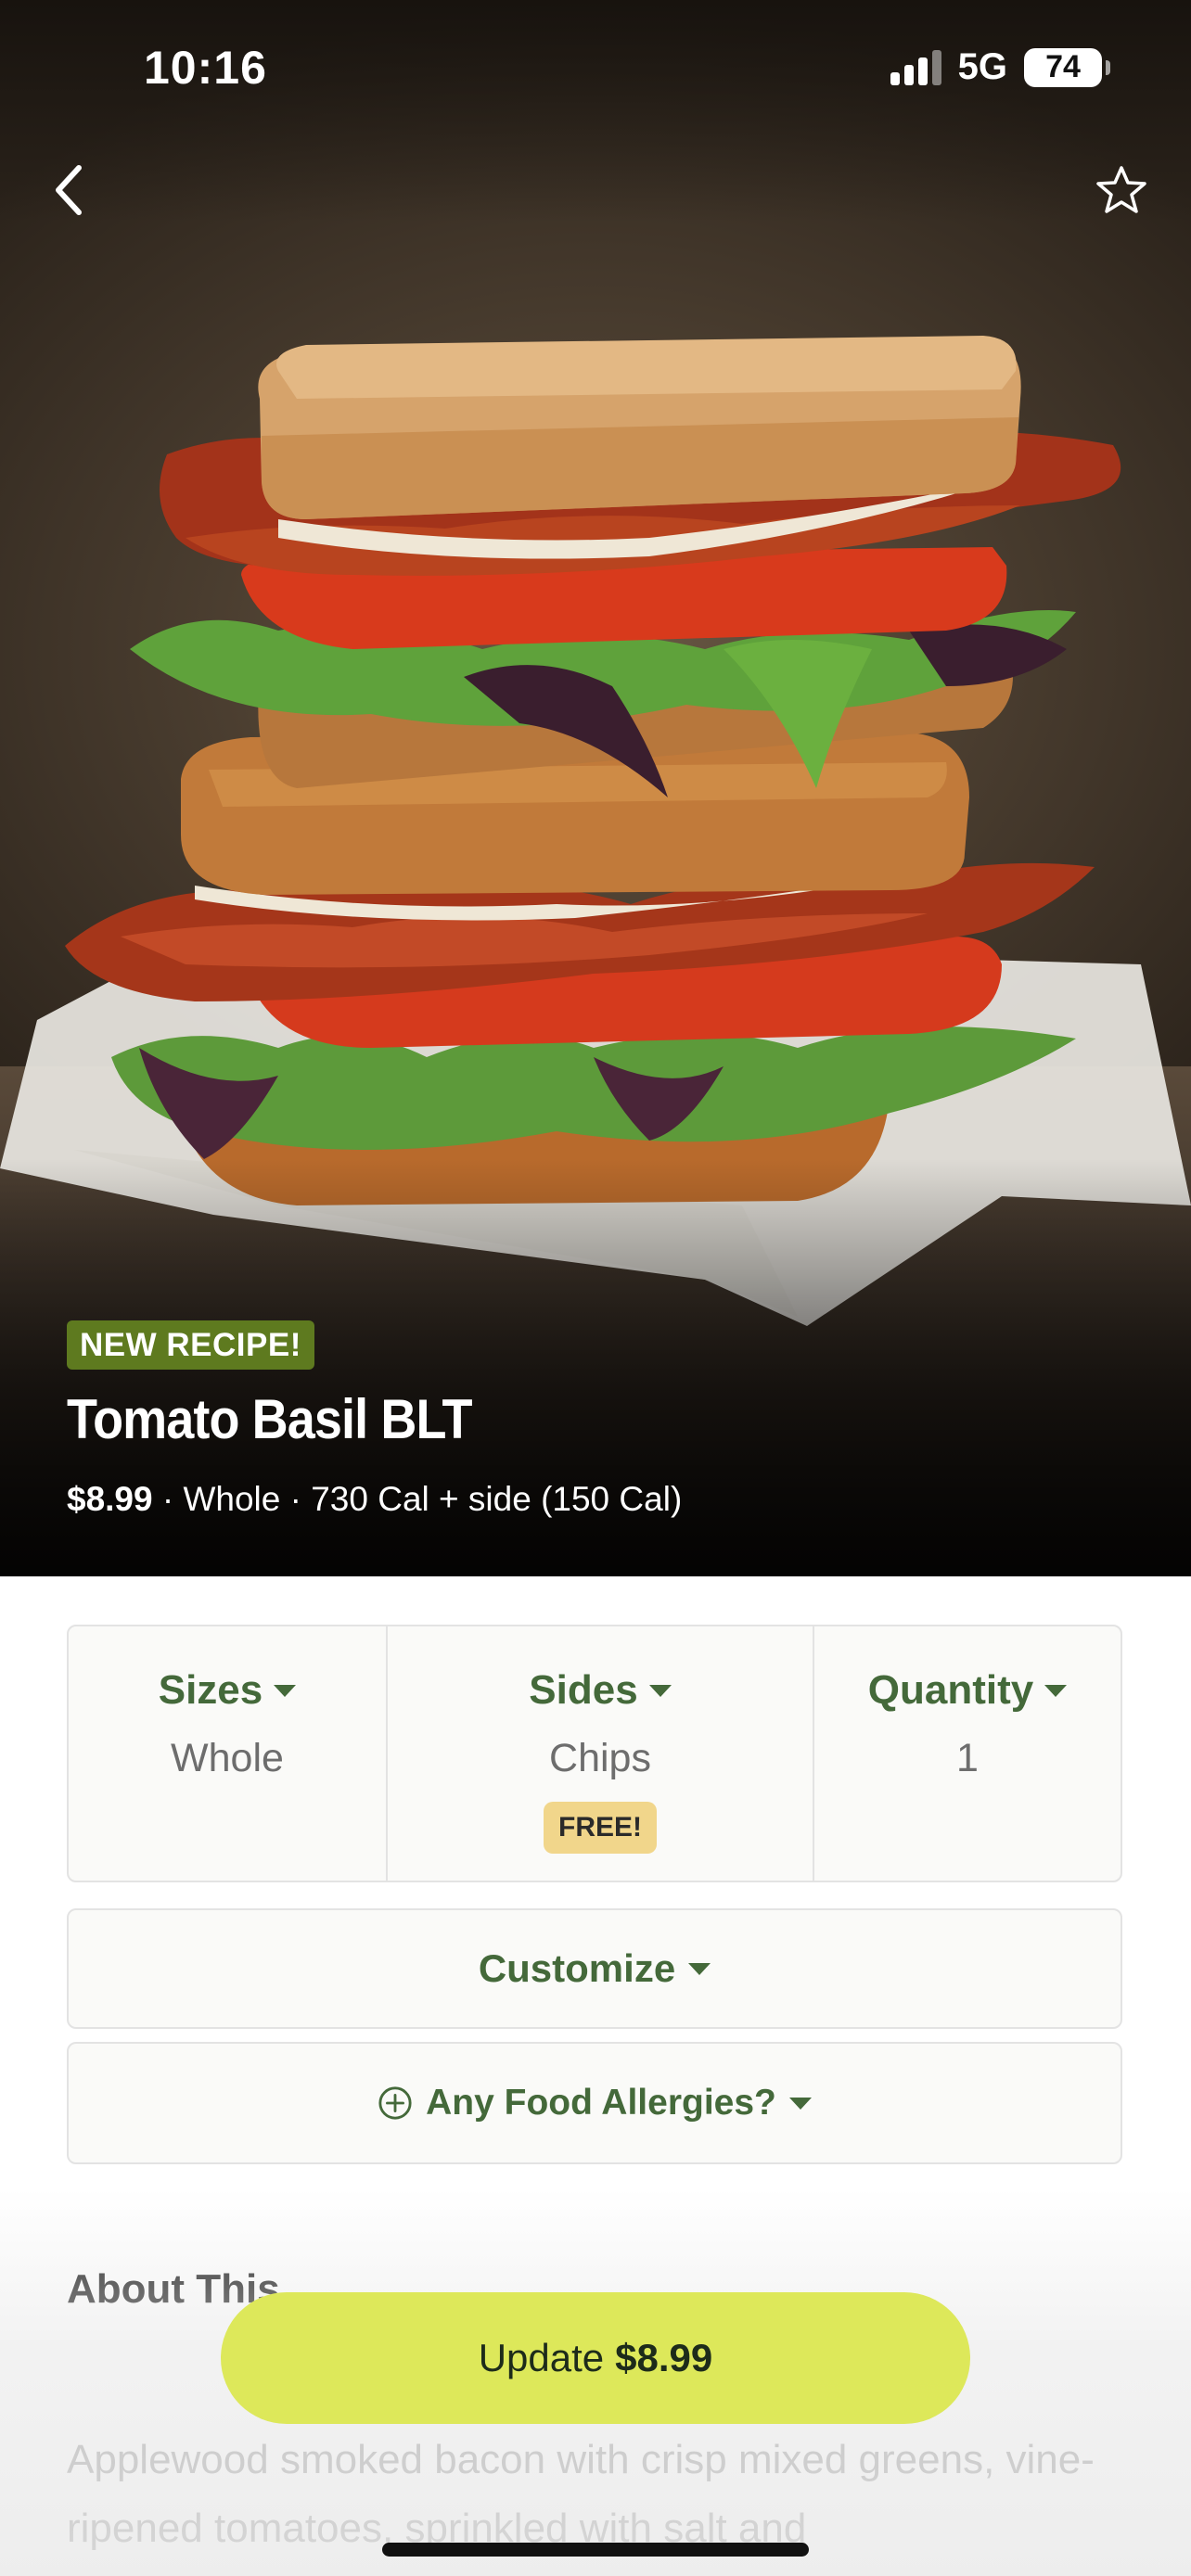 The height and width of the screenshot is (2576, 1191). What do you see at coordinates (584, 1690) in the screenshot?
I see `sides-label: Sides` at bounding box center [584, 1690].